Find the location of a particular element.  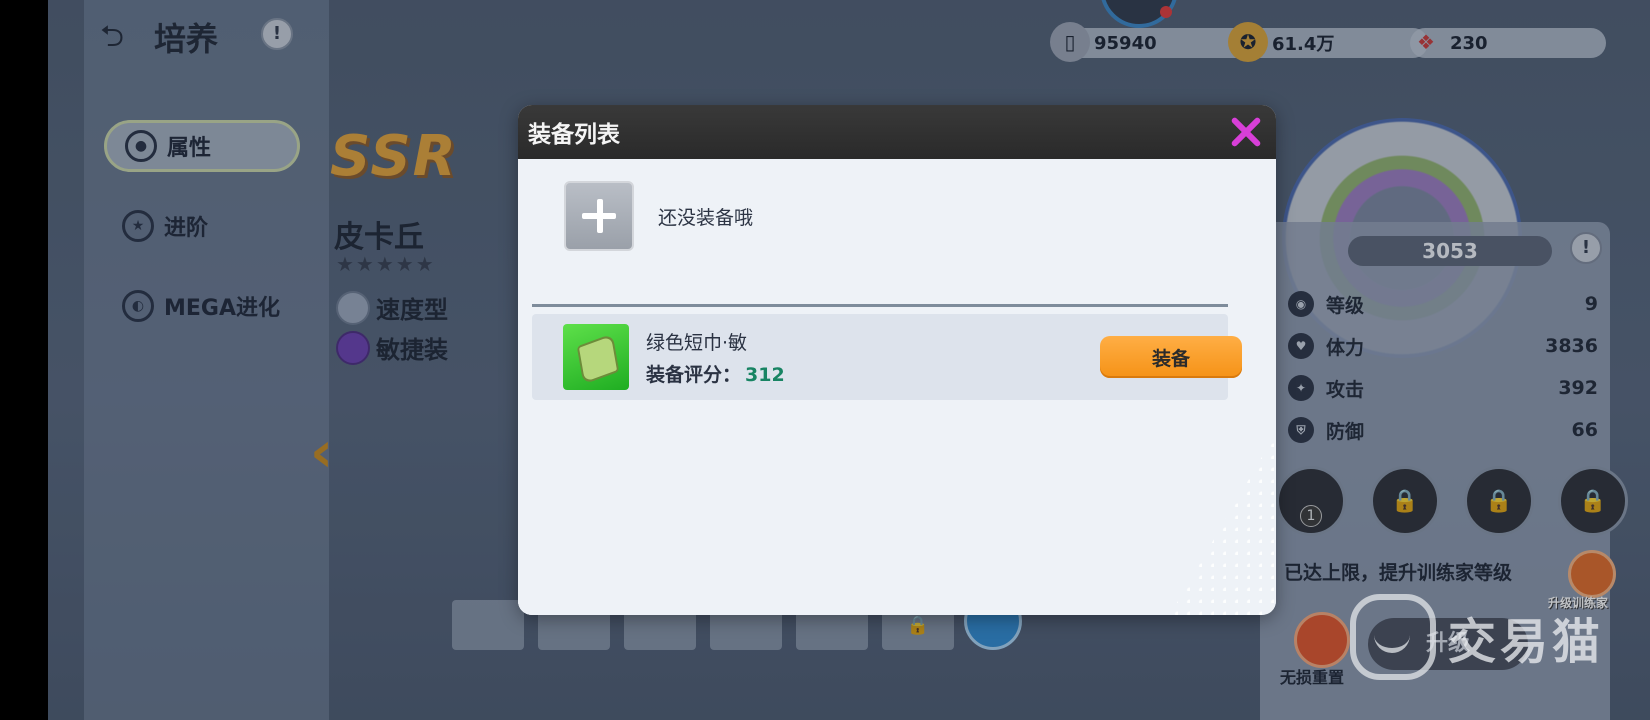

back-button: ⮌ 培养 is located at coordinates (159, 37).